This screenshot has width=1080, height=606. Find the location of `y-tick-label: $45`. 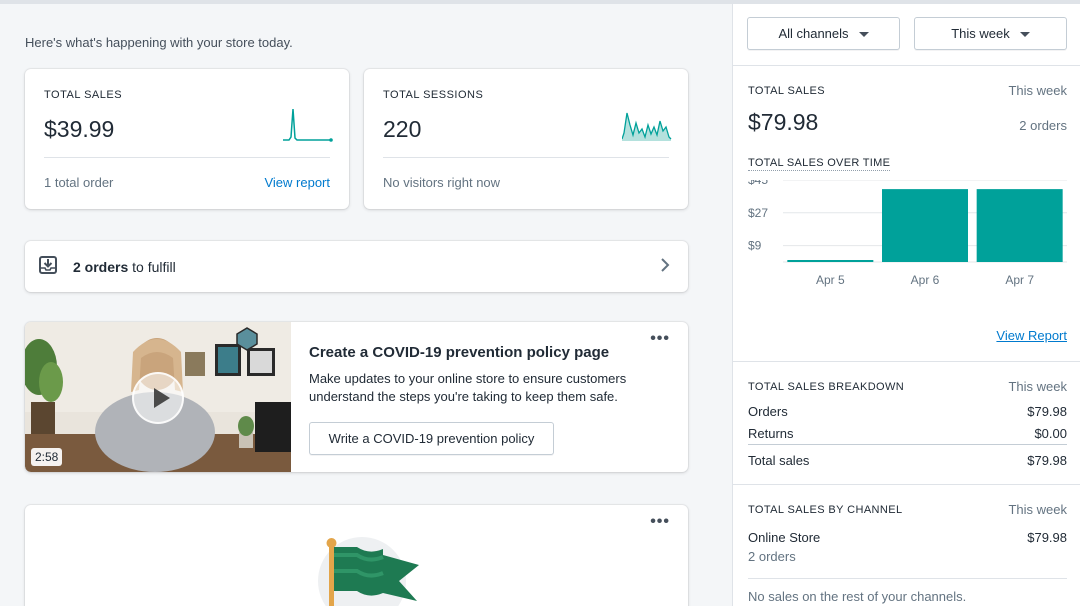

y-tick-label: $45 is located at coordinates (758, 183).